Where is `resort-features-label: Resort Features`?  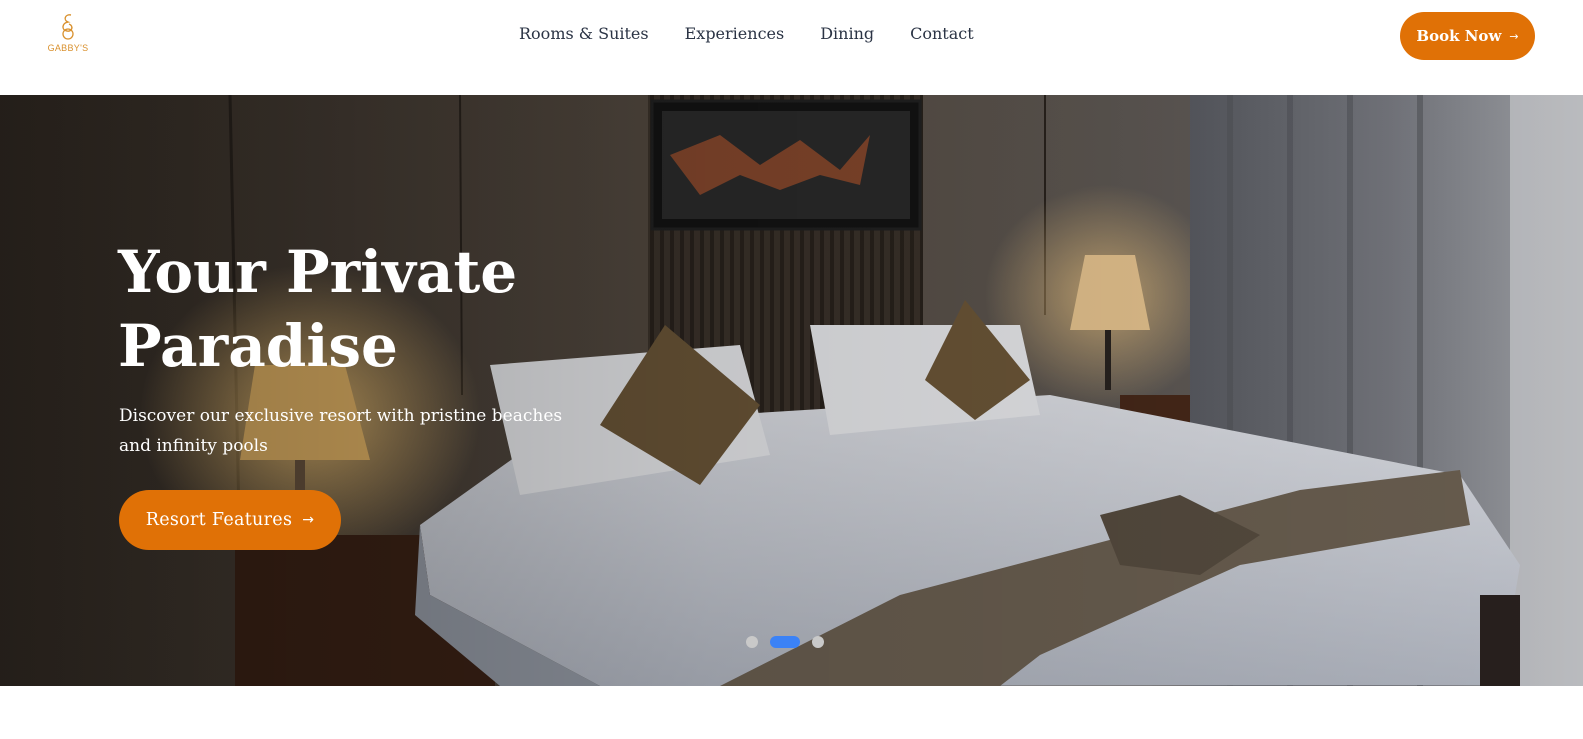 resort-features-label: Resort Features is located at coordinates (219, 520).